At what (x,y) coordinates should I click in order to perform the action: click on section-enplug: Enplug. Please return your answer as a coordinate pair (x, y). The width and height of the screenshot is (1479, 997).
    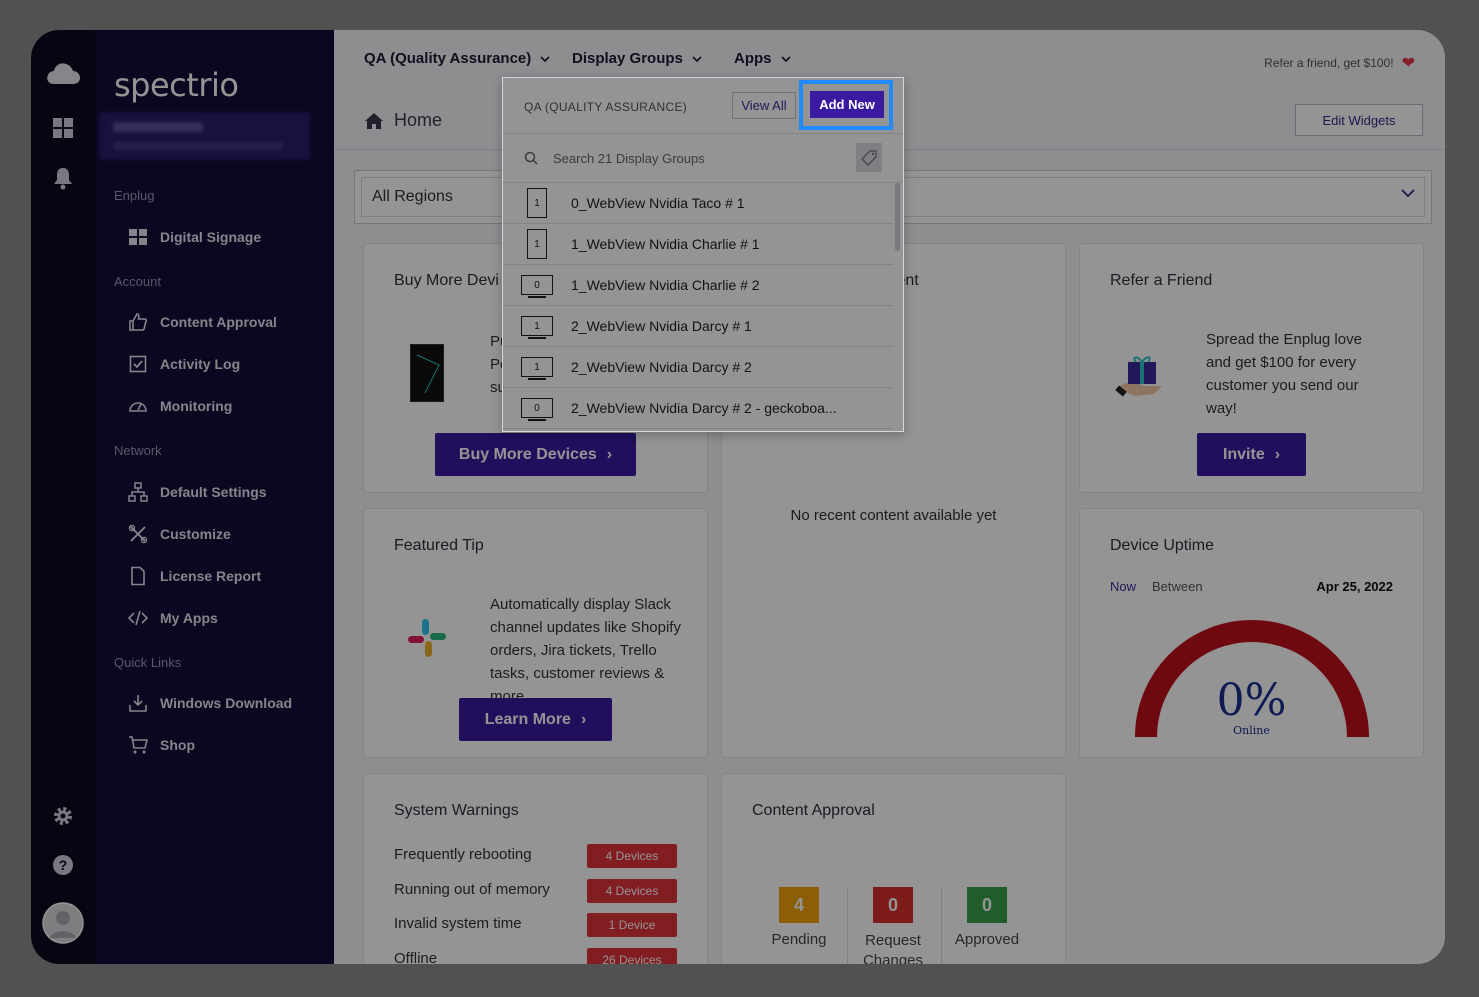
    Looking at the image, I should click on (134, 195).